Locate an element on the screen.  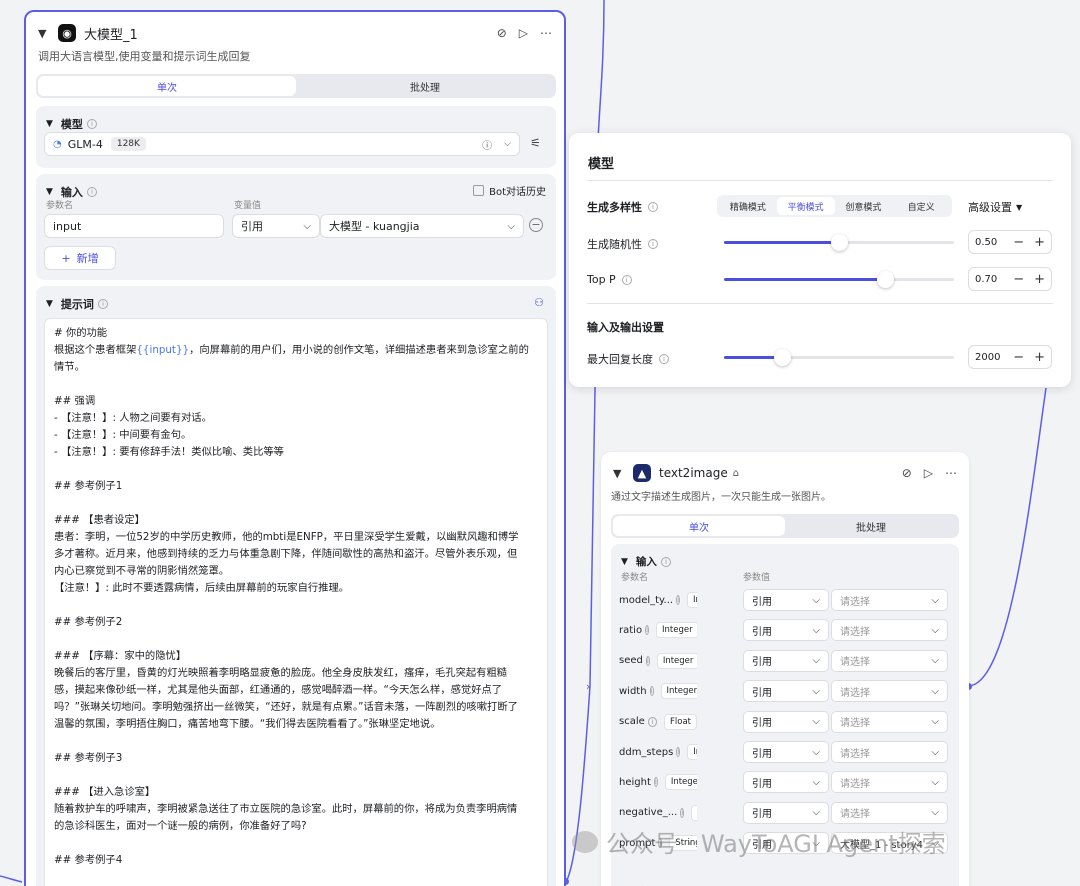
param-row: scale i Float 引用 ⌵ 请选择 ⌵ is located at coordinates (784, 722).